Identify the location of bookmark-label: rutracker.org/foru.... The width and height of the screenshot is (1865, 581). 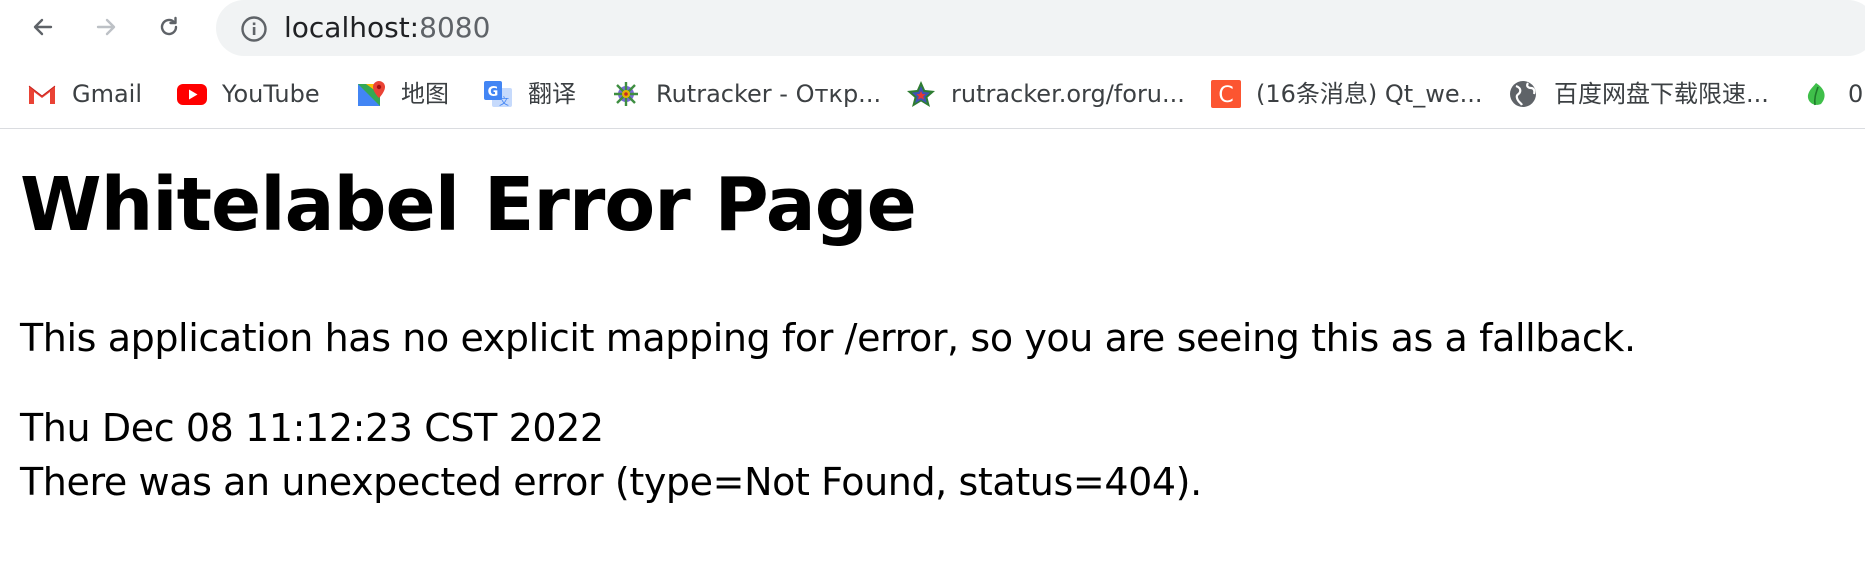
(1068, 94).